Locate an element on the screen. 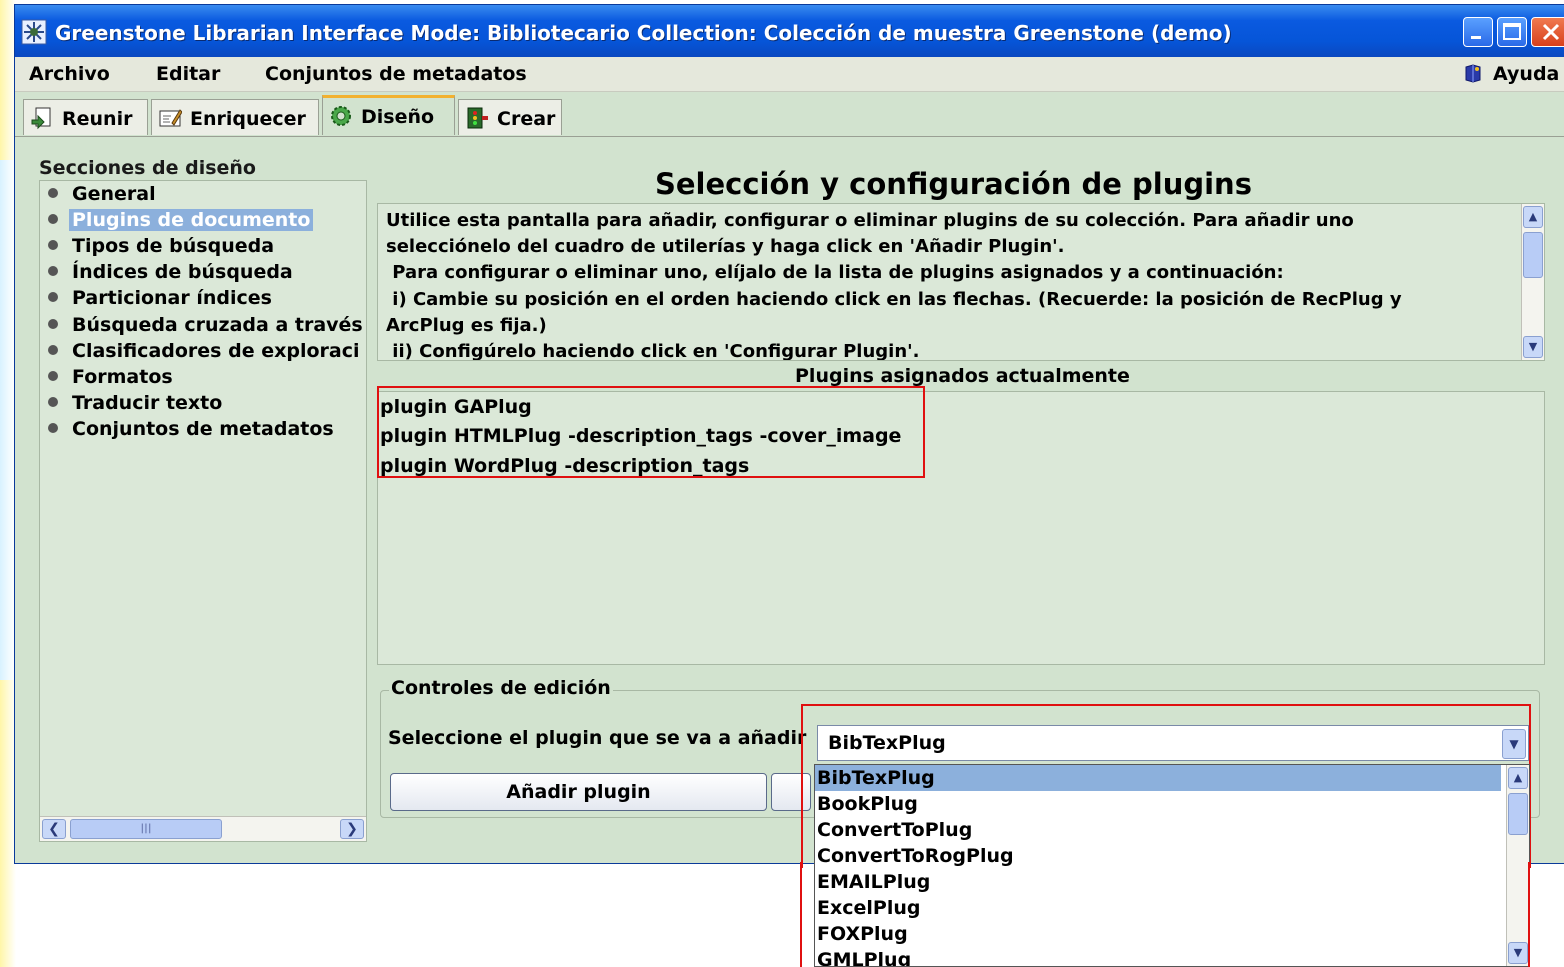  gather-icon is located at coordinates (41, 118).